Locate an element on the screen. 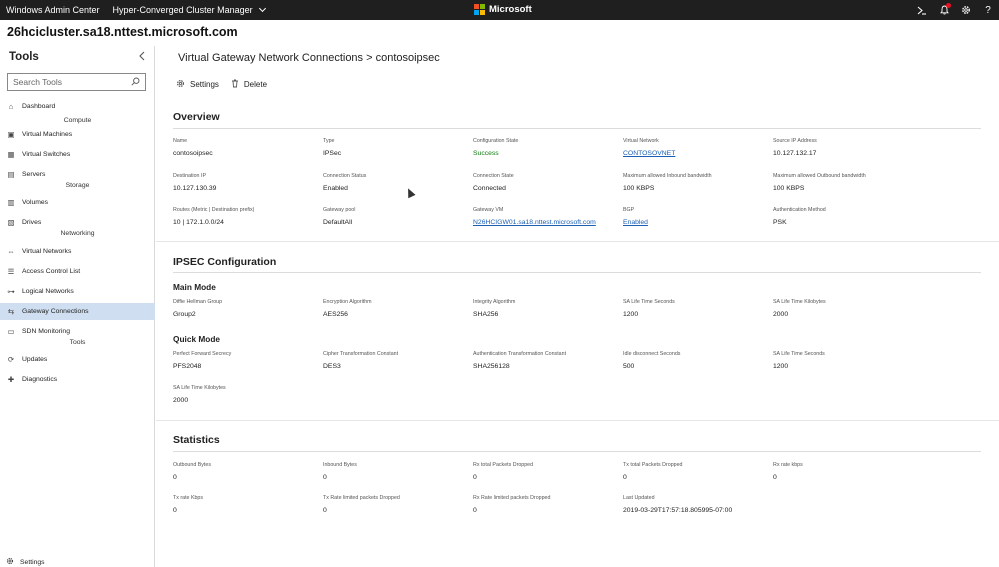  field-tx-total-packets-dropped: Tx total Packets Dropped 0 is located at coordinates (697, 472).